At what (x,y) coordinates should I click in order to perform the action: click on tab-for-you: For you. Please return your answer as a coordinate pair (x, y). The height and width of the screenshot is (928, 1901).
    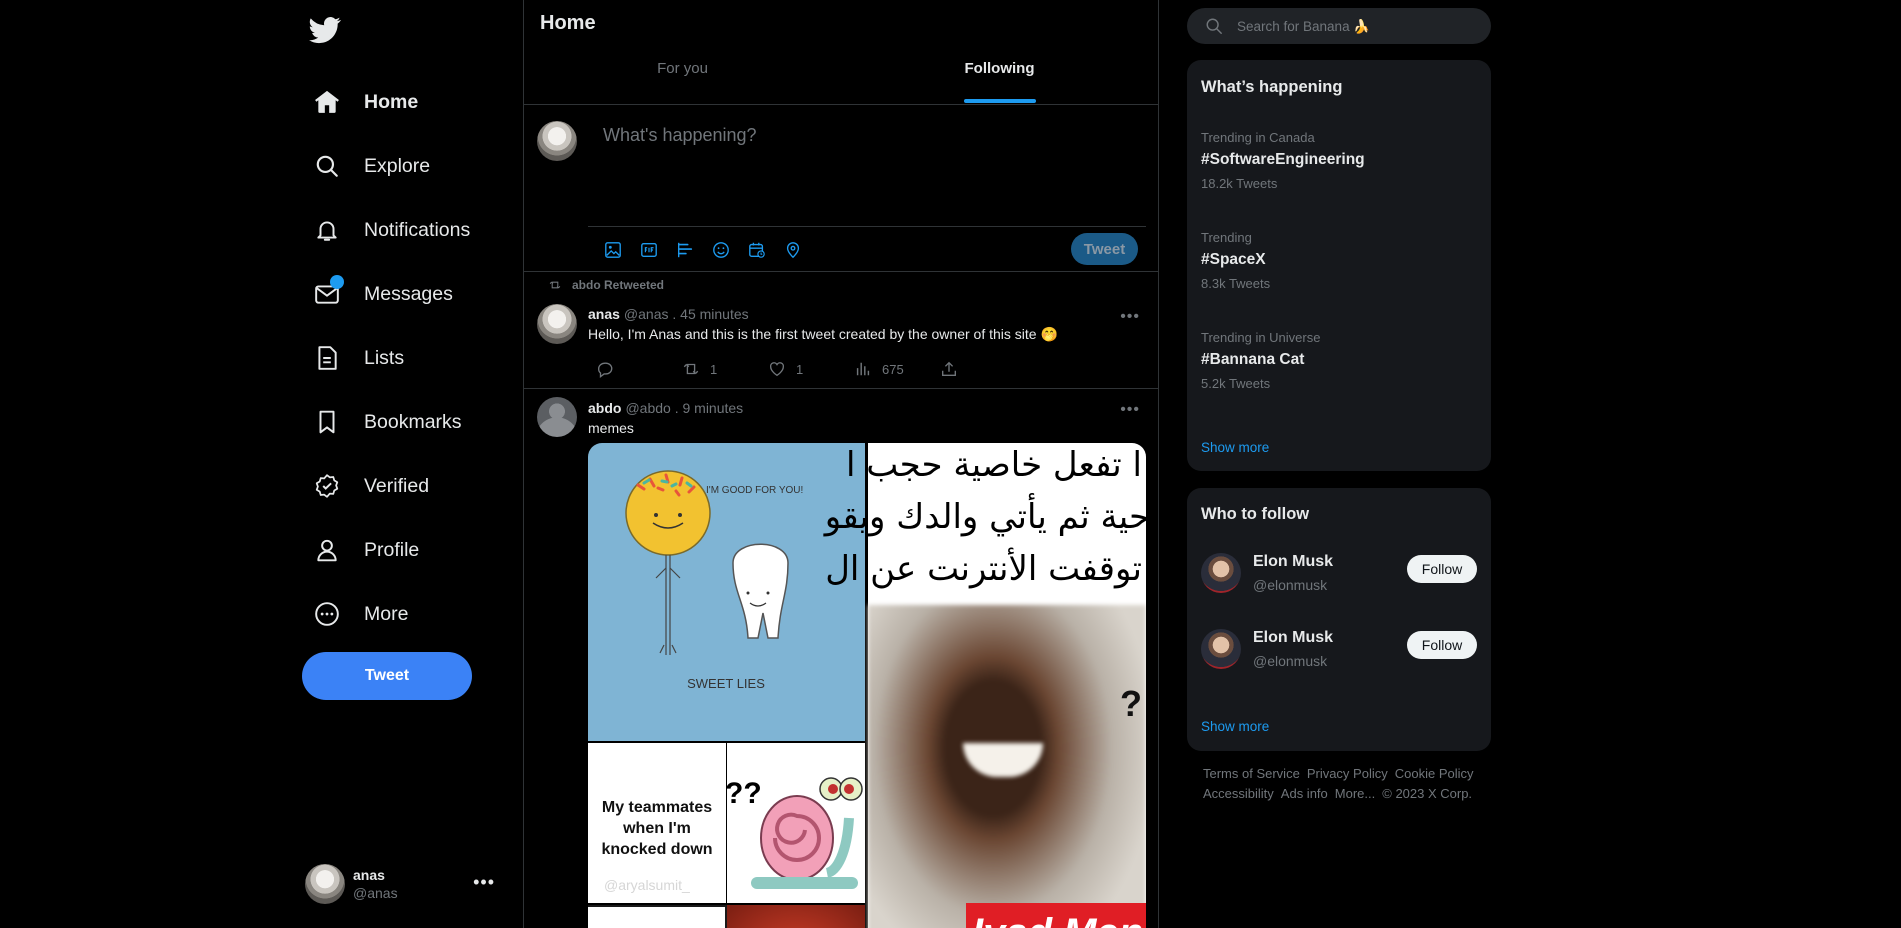
    Looking at the image, I should click on (682, 68).